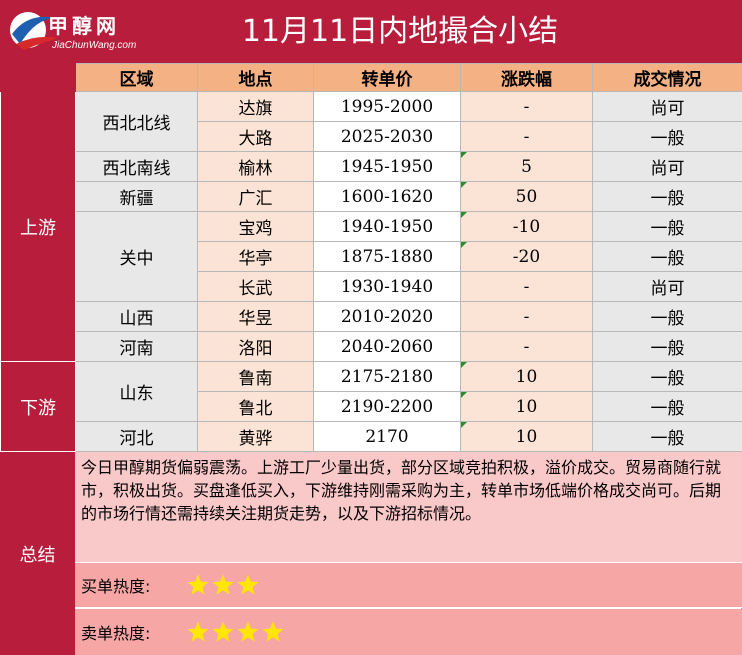 The width and height of the screenshot is (742, 655). I want to click on change-cell: -10, so click(526, 226).